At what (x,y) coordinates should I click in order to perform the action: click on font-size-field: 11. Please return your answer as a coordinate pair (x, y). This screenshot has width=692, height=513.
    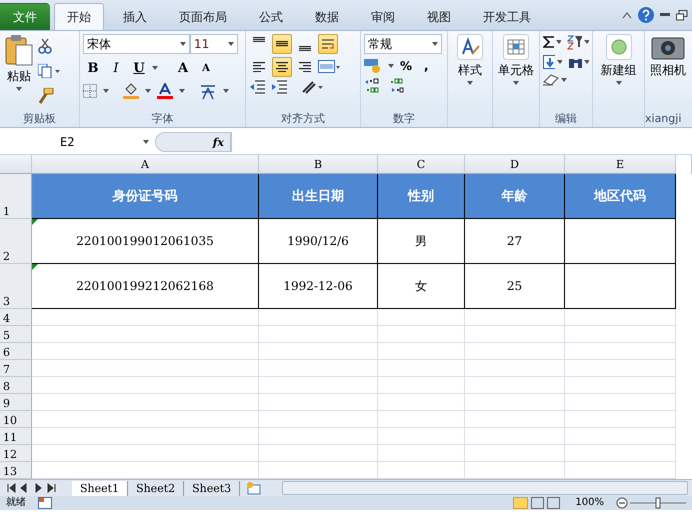
    Looking at the image, I should click on (214, 44).